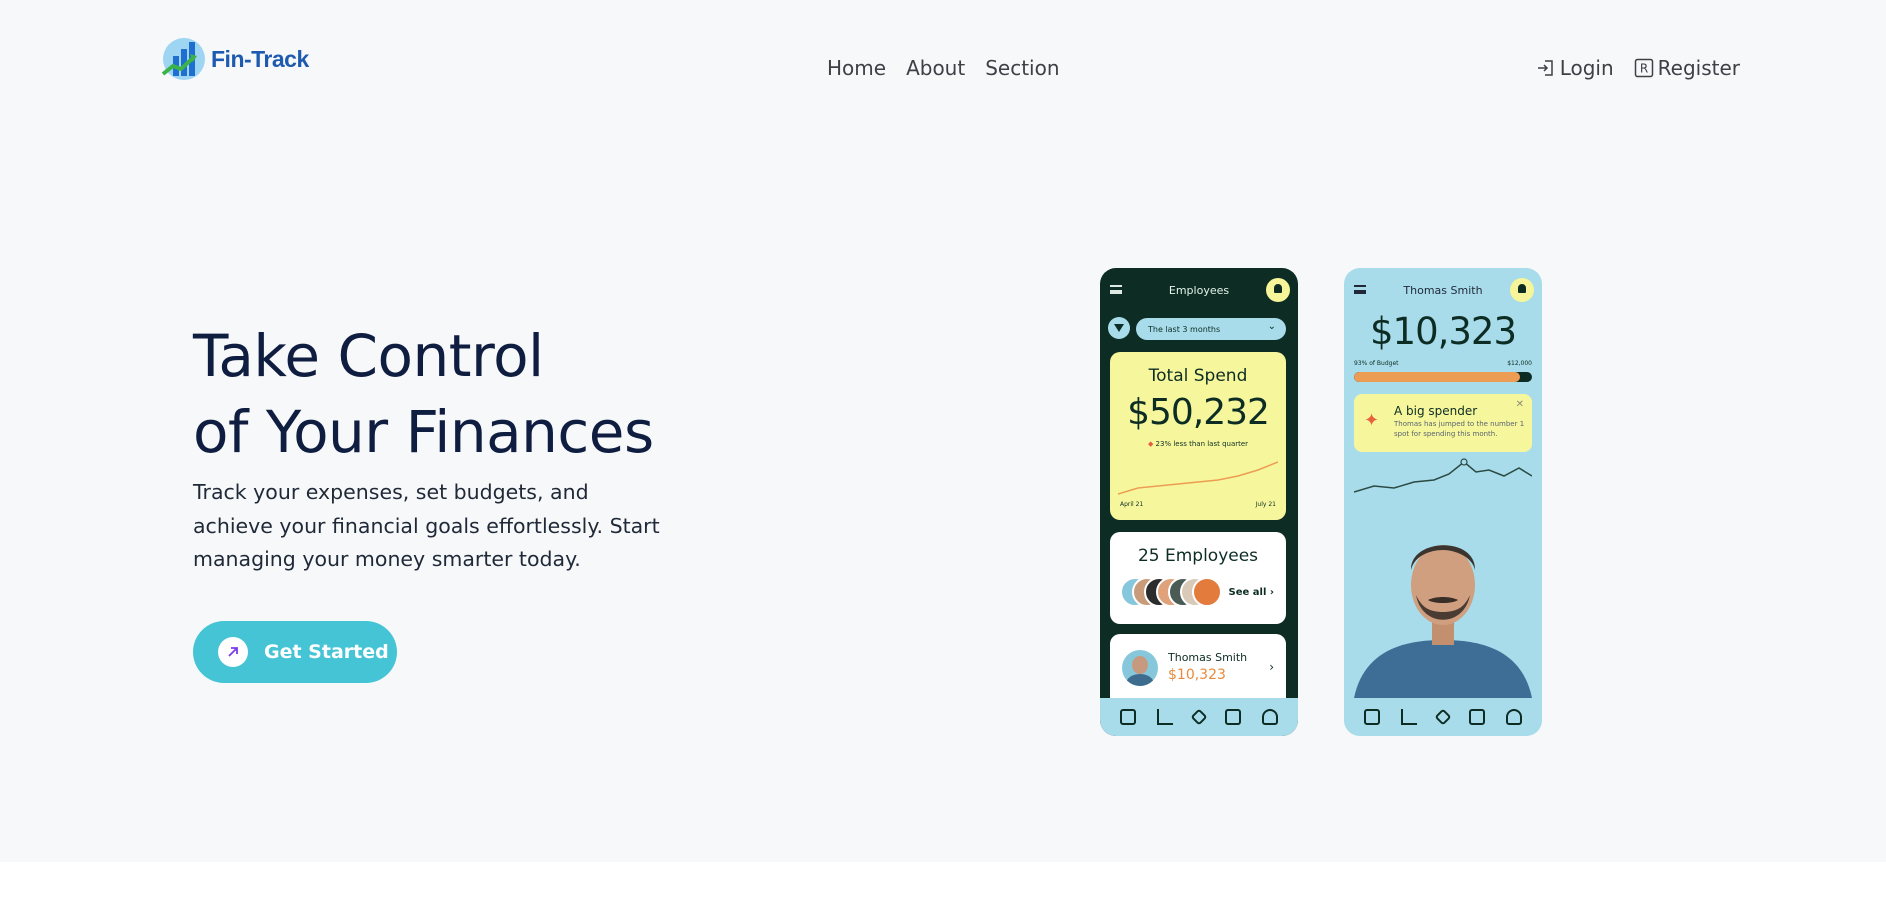  What do you see at coordinates (1132, 504) in the screenshot?
I see `date-from: April 21` at bounding box center [1132, 504].